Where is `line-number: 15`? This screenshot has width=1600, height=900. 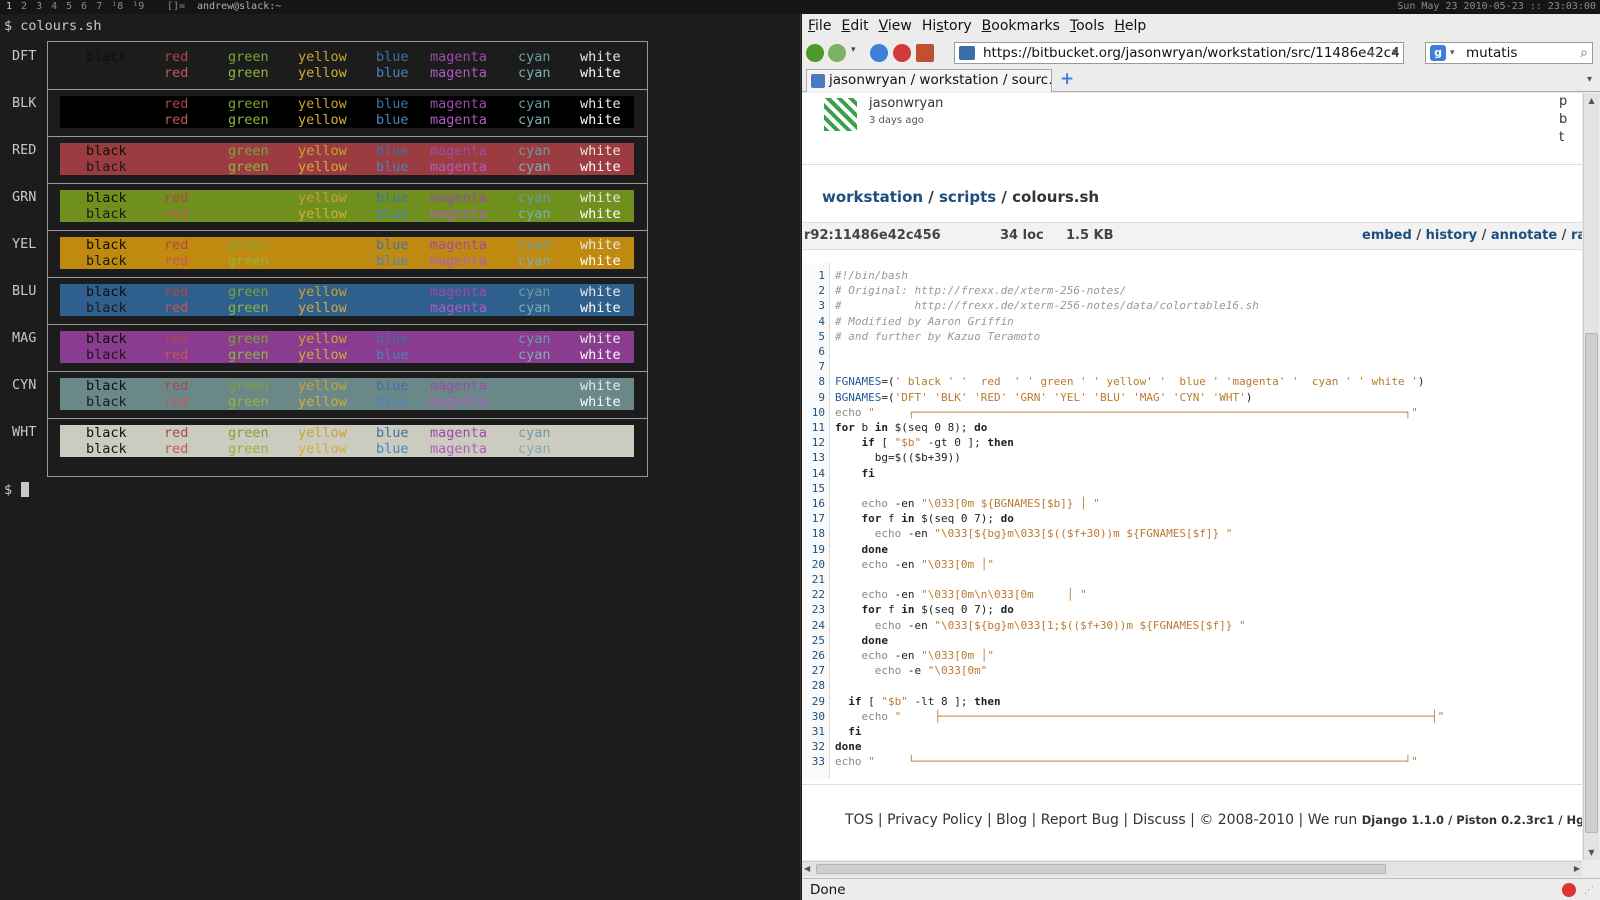
line-number: 15 is located at coordinates (818, 488).